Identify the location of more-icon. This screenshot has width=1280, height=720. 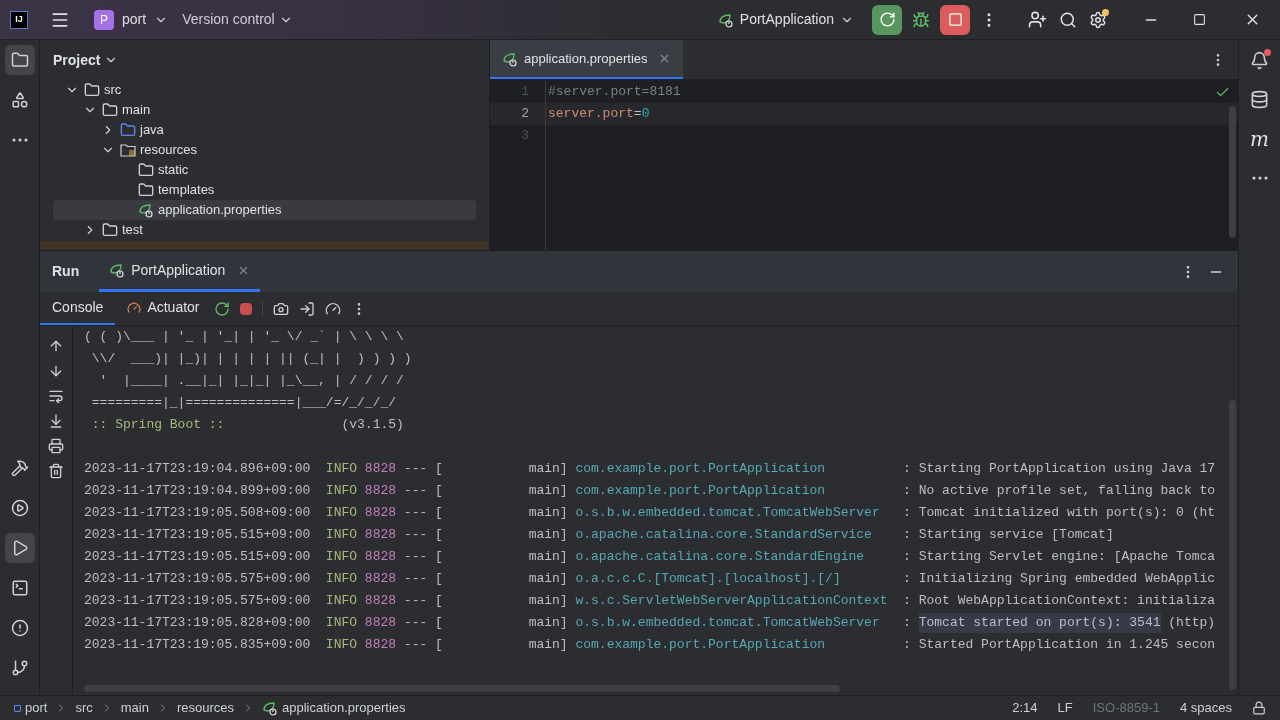
(1259, 178).